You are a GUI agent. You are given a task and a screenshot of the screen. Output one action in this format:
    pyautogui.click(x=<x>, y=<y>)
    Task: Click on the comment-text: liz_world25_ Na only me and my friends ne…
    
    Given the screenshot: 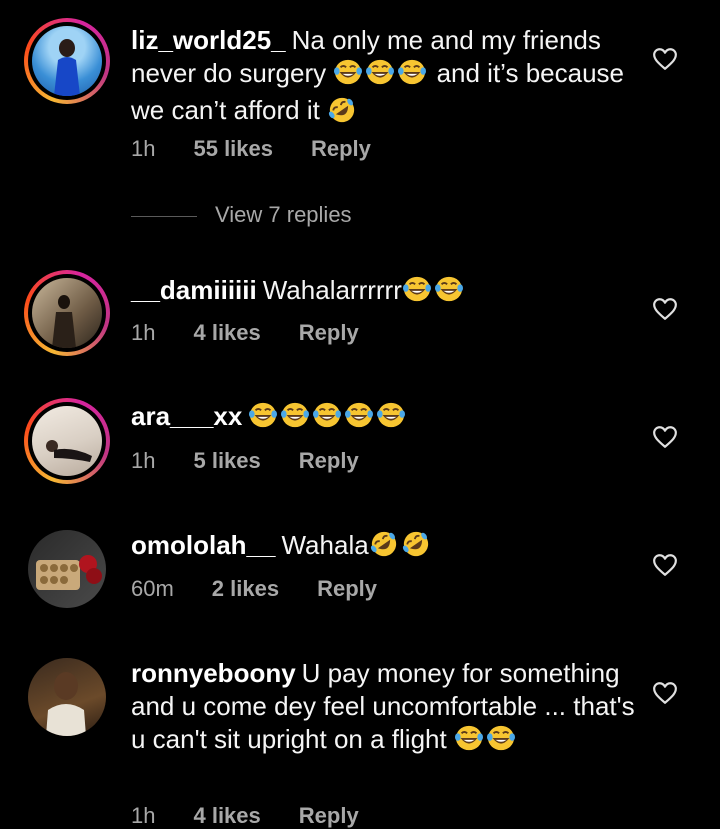 What is the action you would take?
    pyautogui.click(x=391, y=75)
    